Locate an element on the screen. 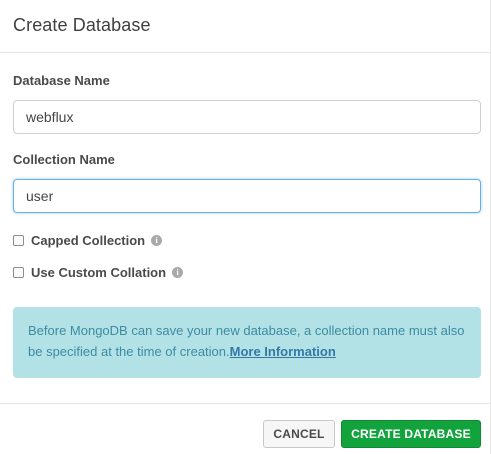  dialog-footer: CANCEL CREATE DATABASE is located at coordinates (245, 428).